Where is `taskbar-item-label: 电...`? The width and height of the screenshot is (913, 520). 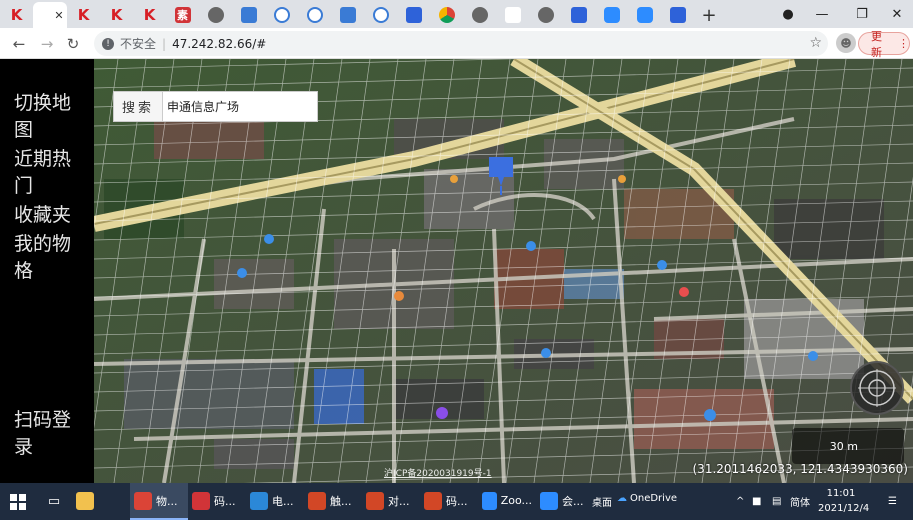 taskbar-item-label: 电... is located at coordinates (283, 501).